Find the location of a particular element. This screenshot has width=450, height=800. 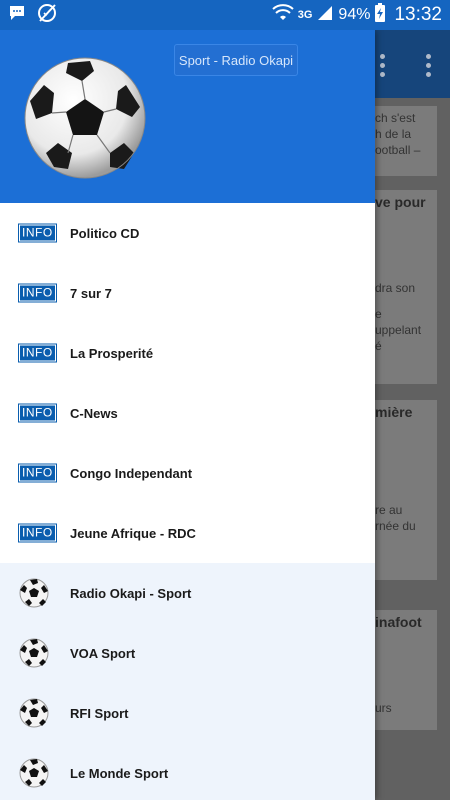

drawer-header-title: Sport - Radio Okapi is located at coordinates (236, 60).